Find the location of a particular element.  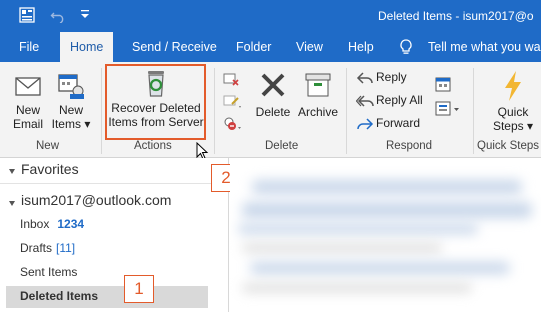

folder-deleted-items: Deleted Items is located at coordinates (59, 296).